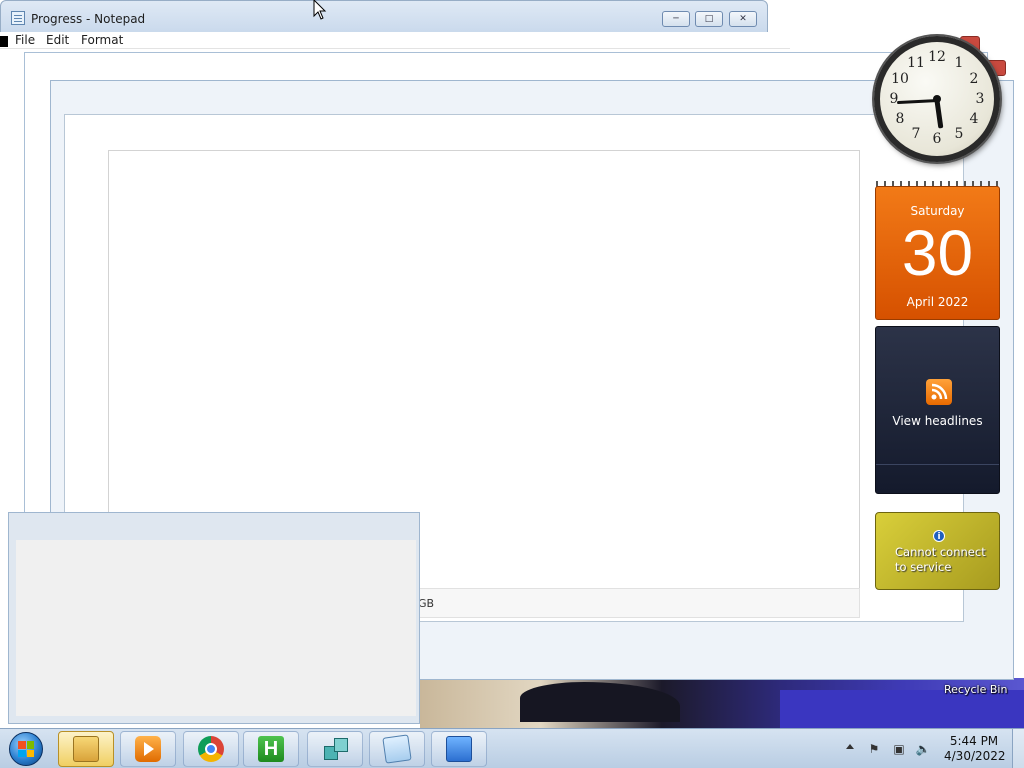 Image resolution: width=1024 pixels, height=768 pixels. Describe the element at coordinates (937, 421) in the screenshot. I see `view-headlines-link: View headlines` at that location.